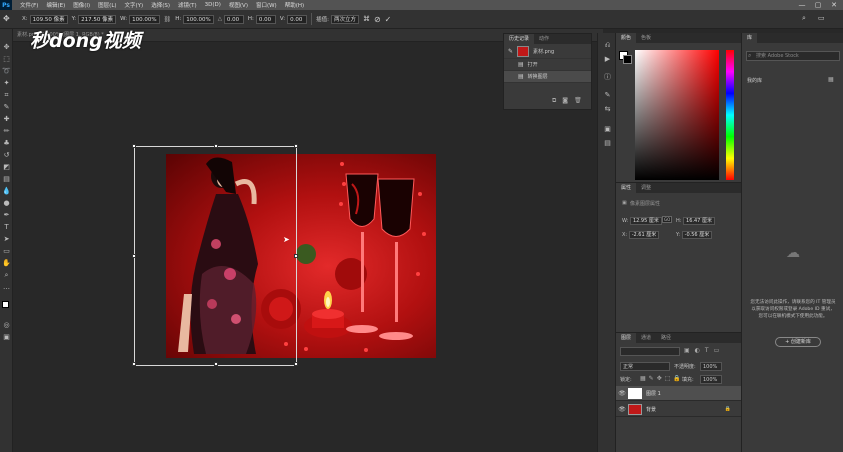 The height and width of the screenshot is (452, 843). I want to click on tab-history: 历史记录, so click(519, 39).